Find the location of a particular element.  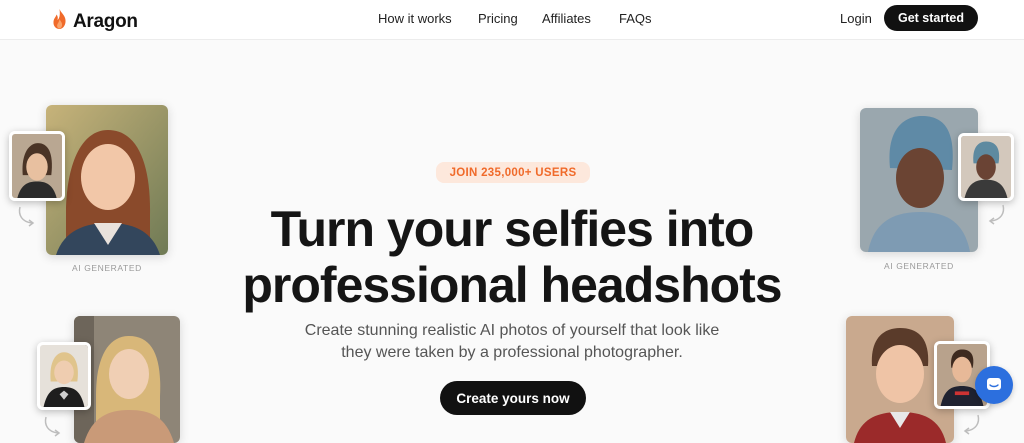

nav-pricing: Pricing is located at coordinates (498, 18).